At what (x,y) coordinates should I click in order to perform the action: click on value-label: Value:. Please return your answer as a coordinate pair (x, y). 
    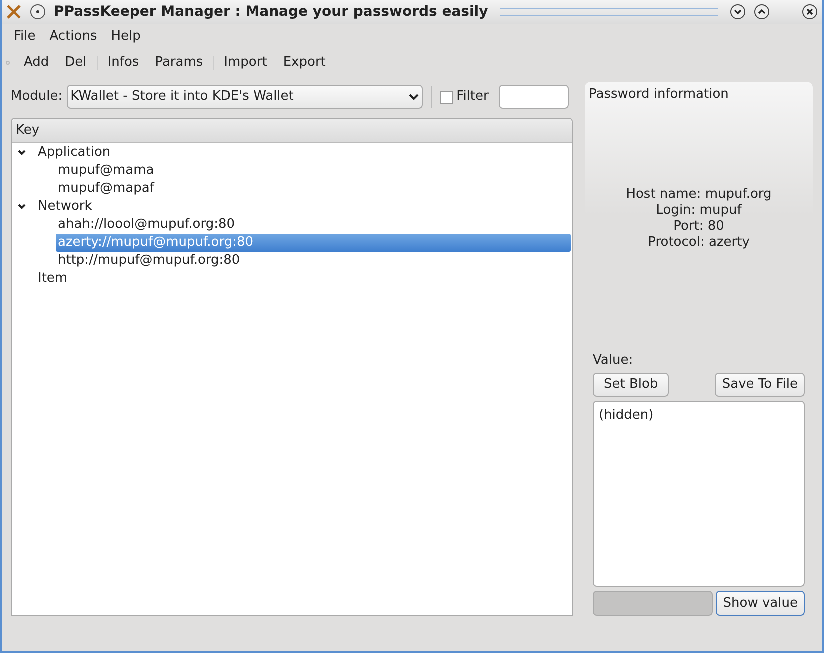
    Looking at the image, I should click on (613, 361).